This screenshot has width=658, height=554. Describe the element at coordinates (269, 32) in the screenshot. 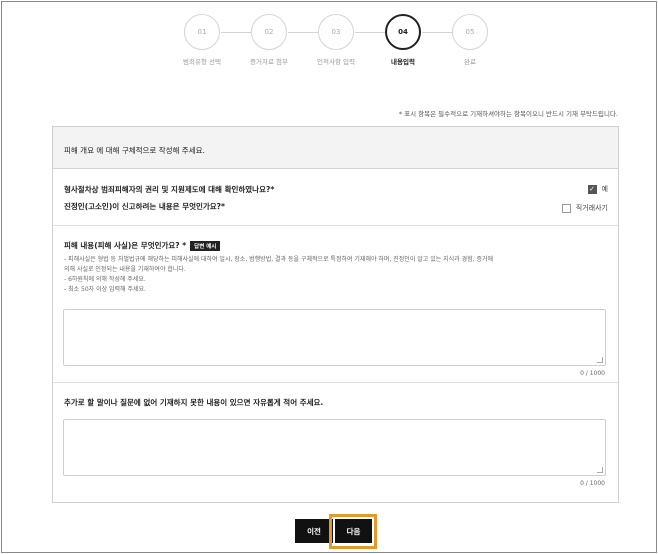

I see `step-circle: 02` at that location.